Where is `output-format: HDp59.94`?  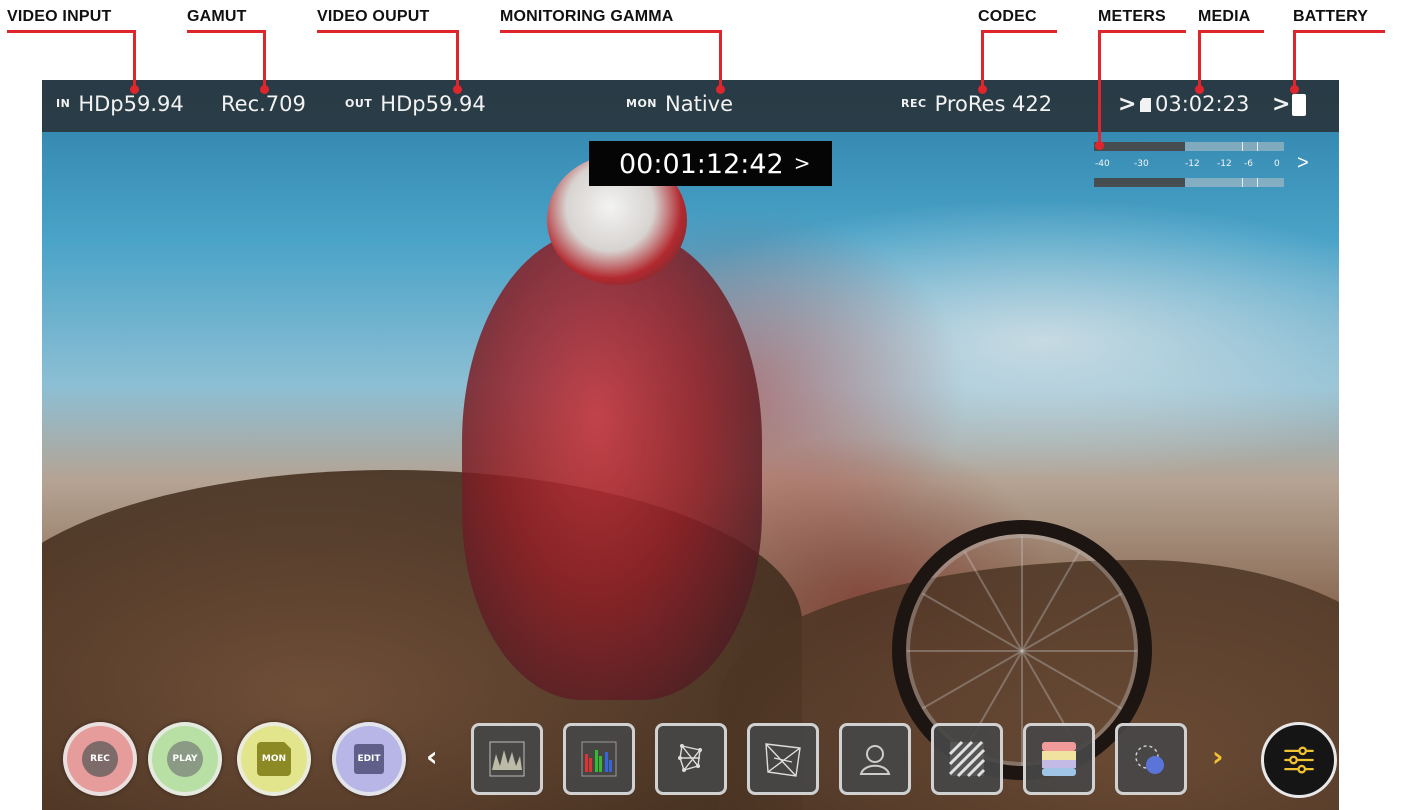 output-format: HDp59.94 is located at coordinates (433, 104).